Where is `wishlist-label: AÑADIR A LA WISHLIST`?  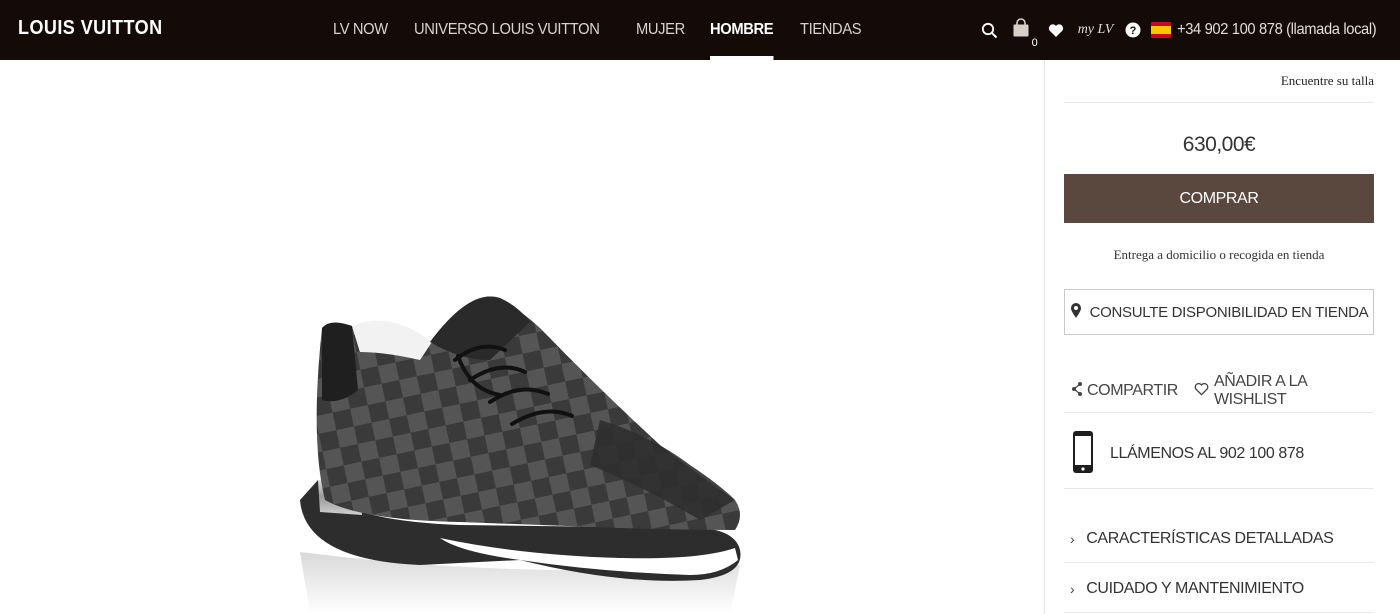
wishlist-label: AÑADIR A LA WISHLIST is located at coordinates (1260, 390).